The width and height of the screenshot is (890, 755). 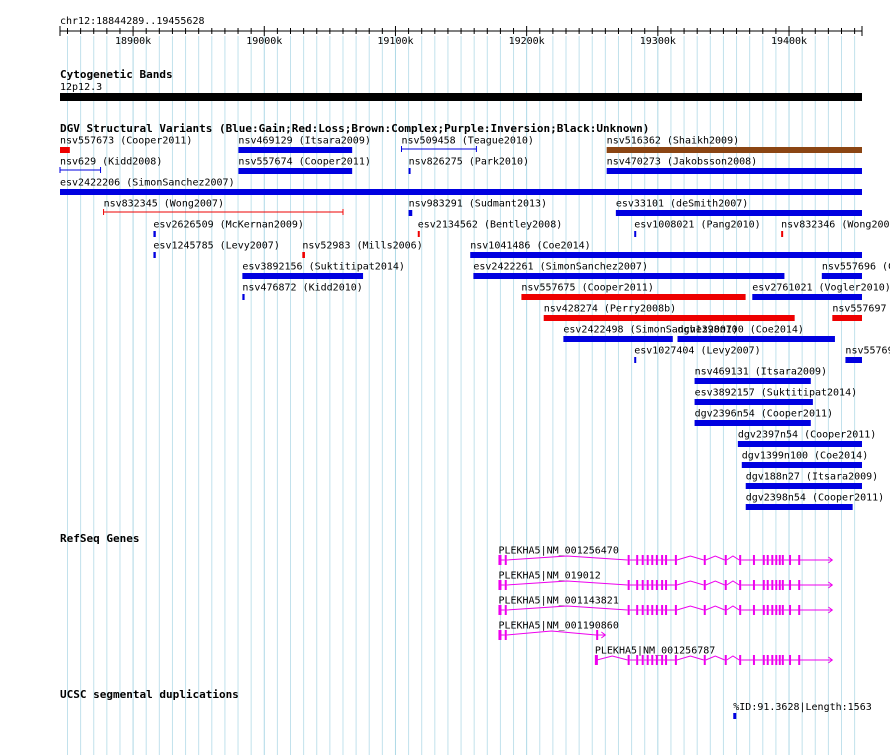 I want to click on cytoband-bar, so click(x=461, y=97).